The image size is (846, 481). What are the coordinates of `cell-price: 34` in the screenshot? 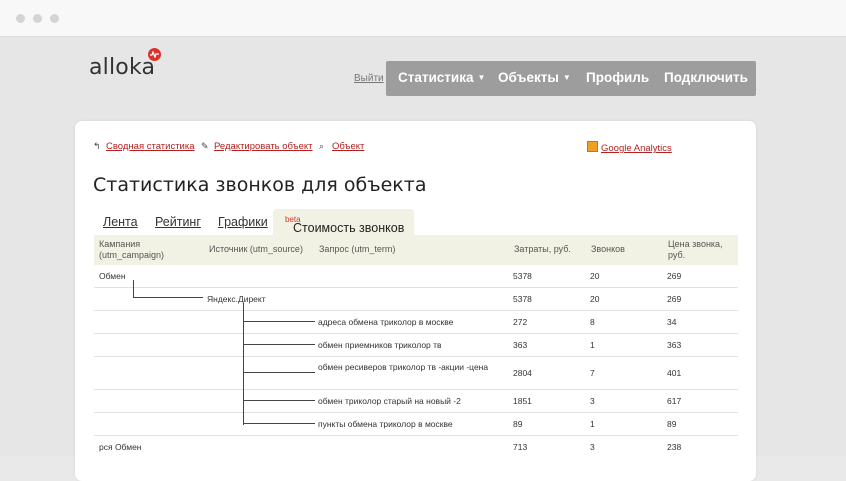 It's located at (672, 322).